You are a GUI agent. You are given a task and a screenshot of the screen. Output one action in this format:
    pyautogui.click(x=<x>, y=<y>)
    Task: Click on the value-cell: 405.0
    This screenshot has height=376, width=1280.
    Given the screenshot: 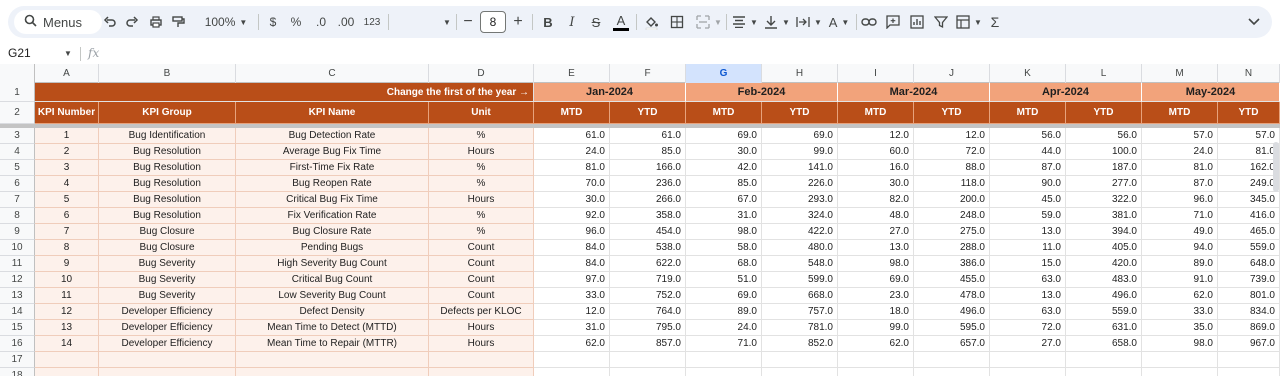 What is the action you would take?
    pyautogui.click(x=1104, y=248)
    